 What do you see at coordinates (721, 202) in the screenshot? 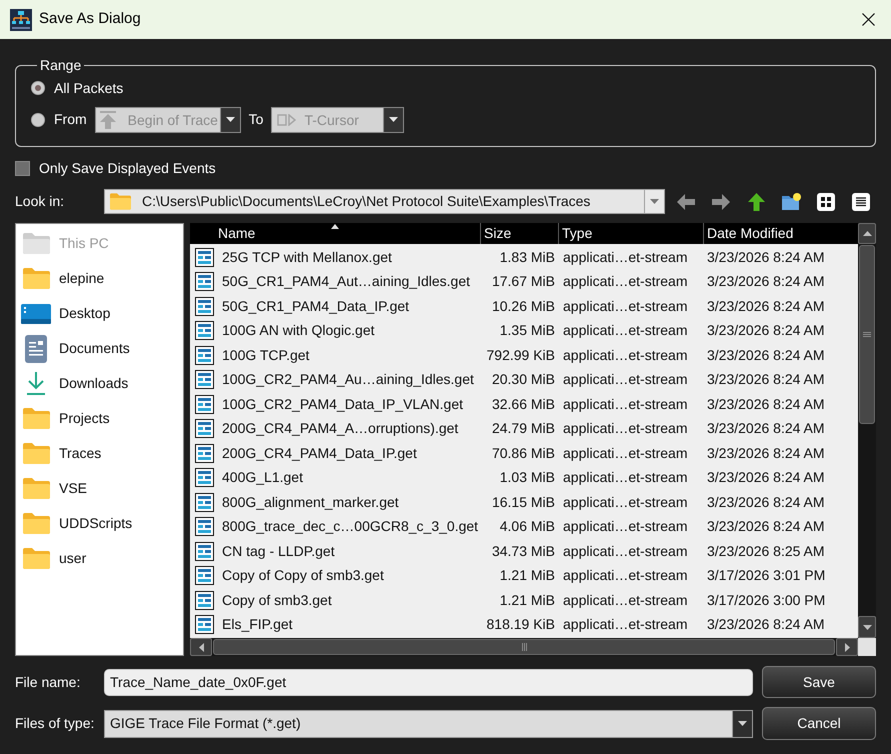
I see `forward-arrow-icon` at bounding box center [721, 202].